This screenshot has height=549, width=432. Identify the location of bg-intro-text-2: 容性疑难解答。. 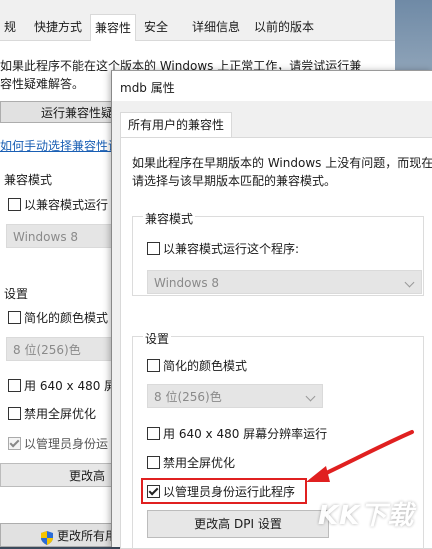
(42, 84).